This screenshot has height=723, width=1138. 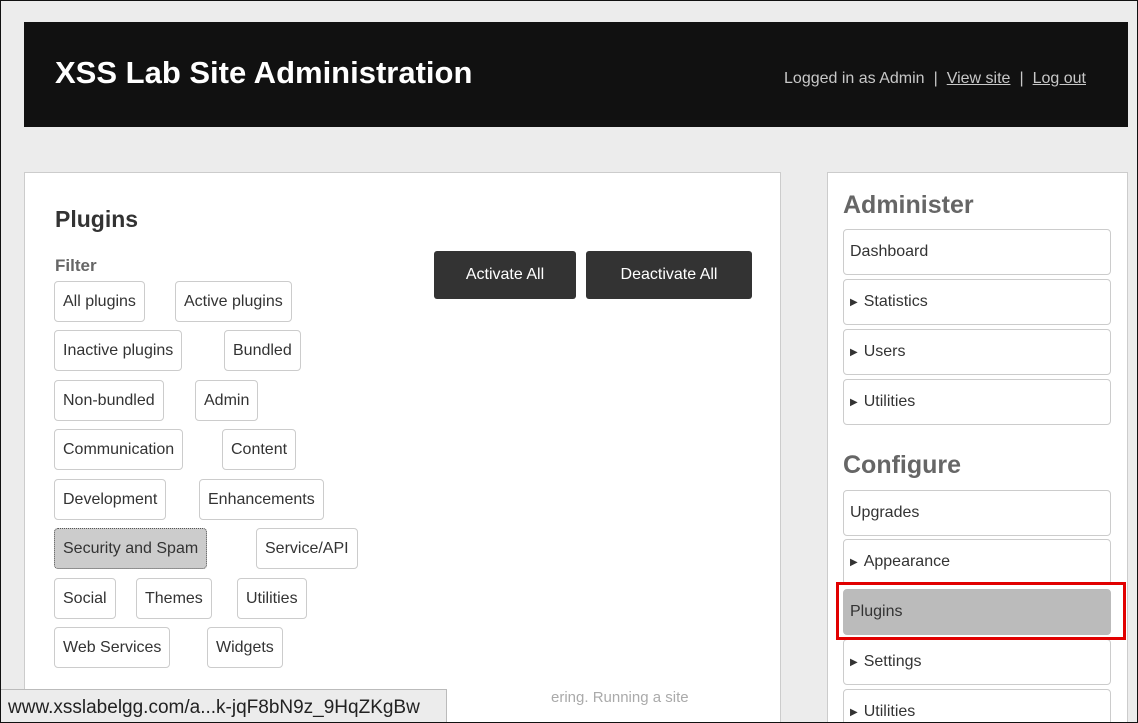 What do you see at coordinates (884, 351) in the screenshot?
I see `sidebar-item-label: Users` at bounding box center [884, 351].